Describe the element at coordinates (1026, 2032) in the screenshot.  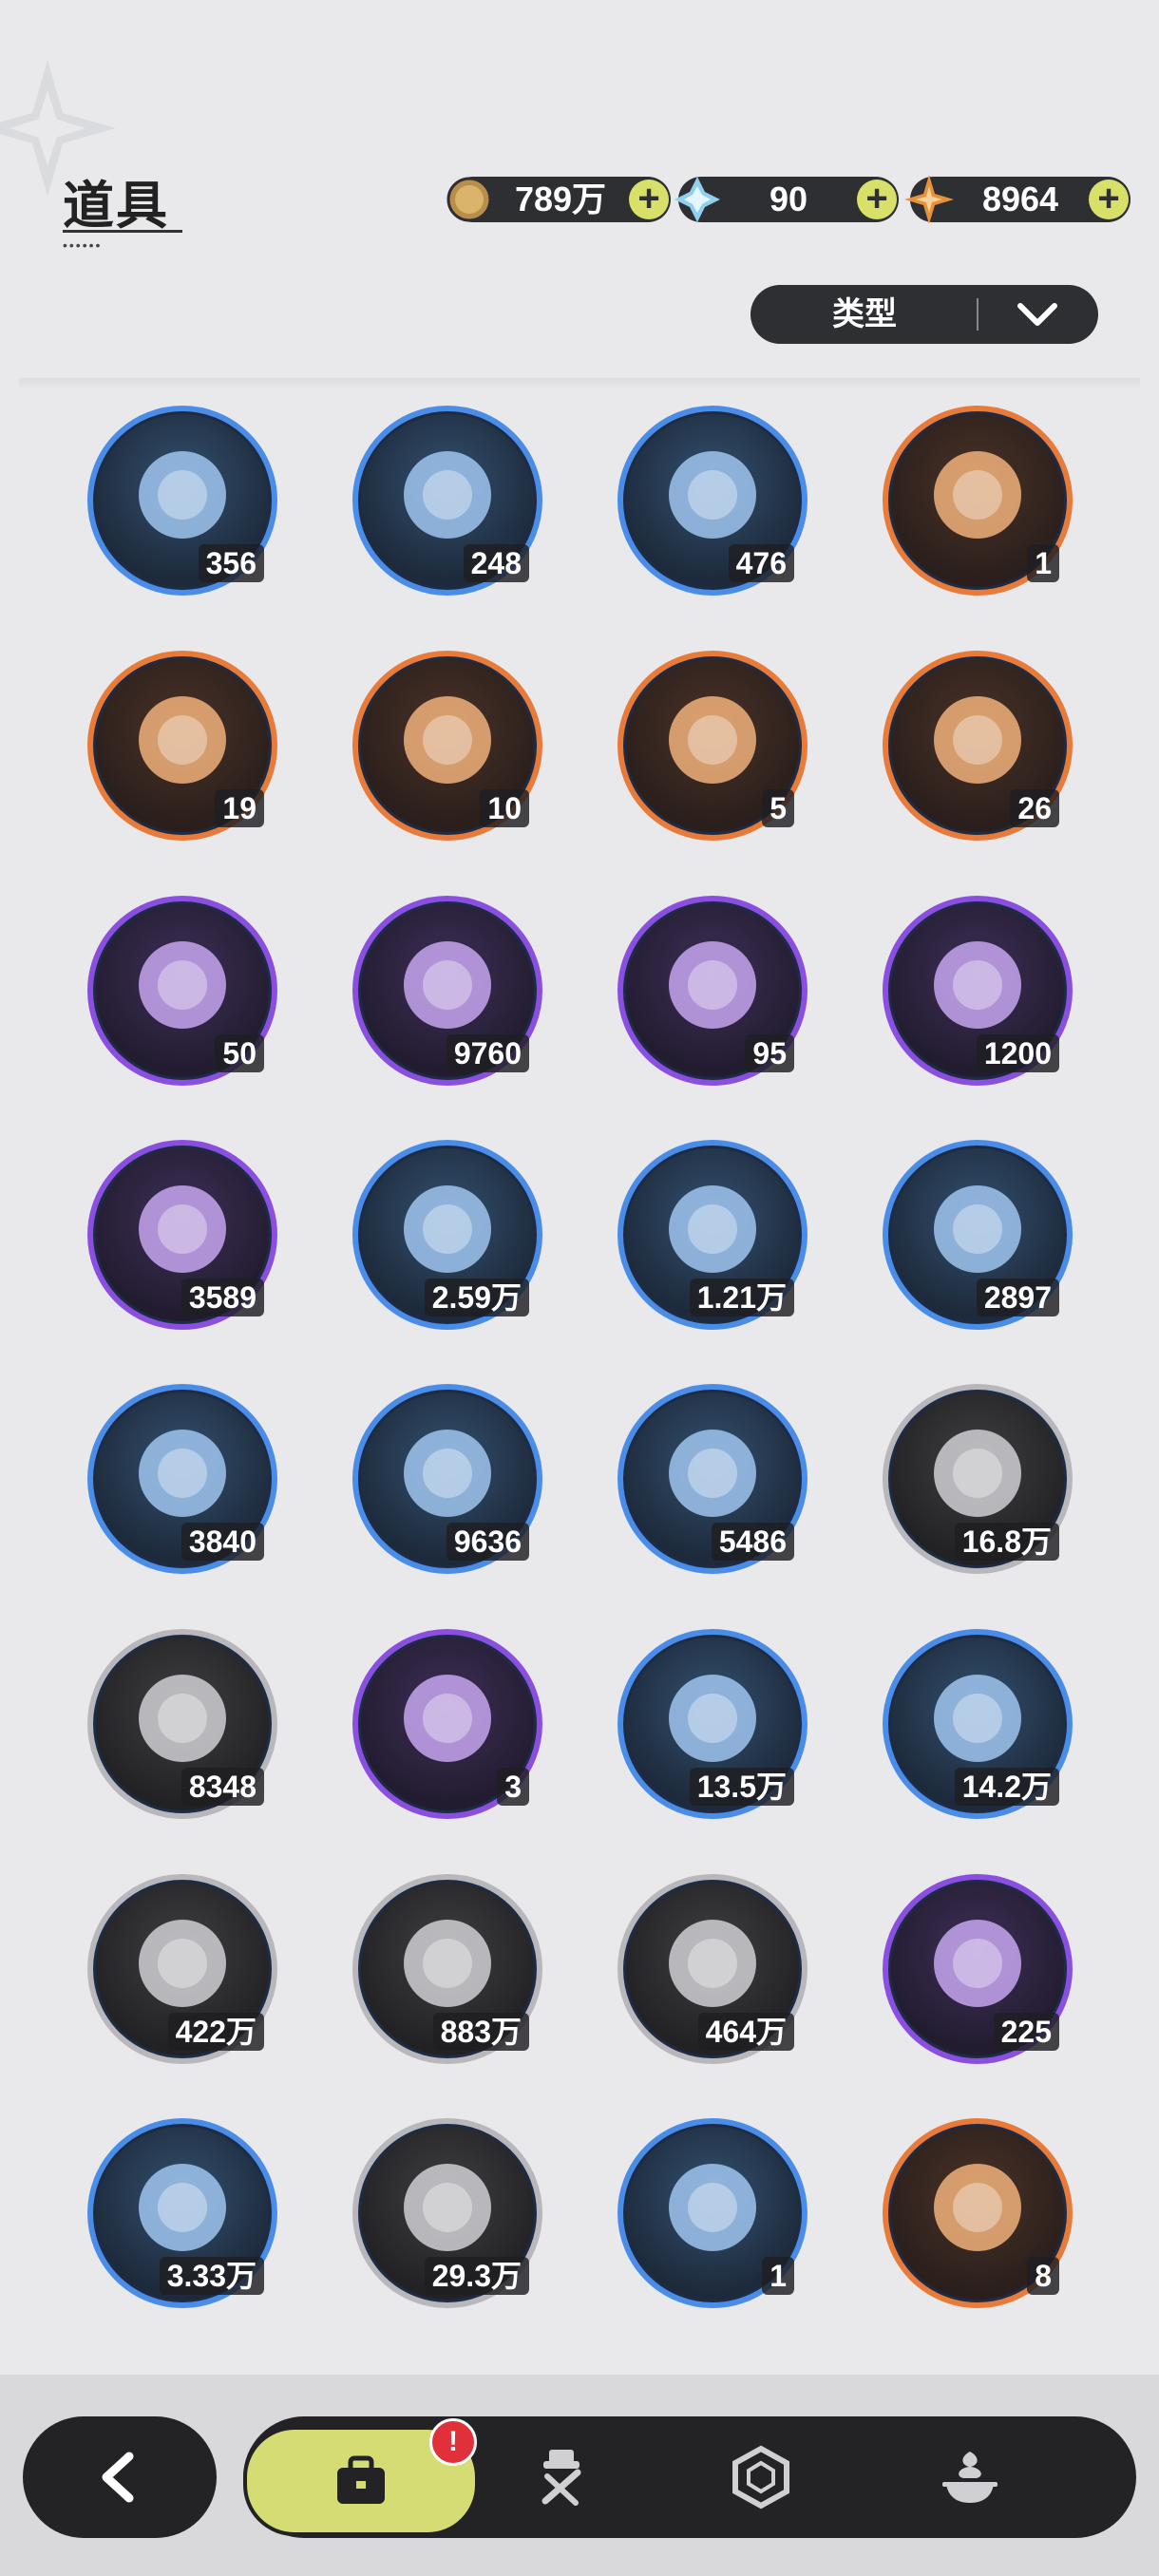
I see `item-count: 225` at that location.